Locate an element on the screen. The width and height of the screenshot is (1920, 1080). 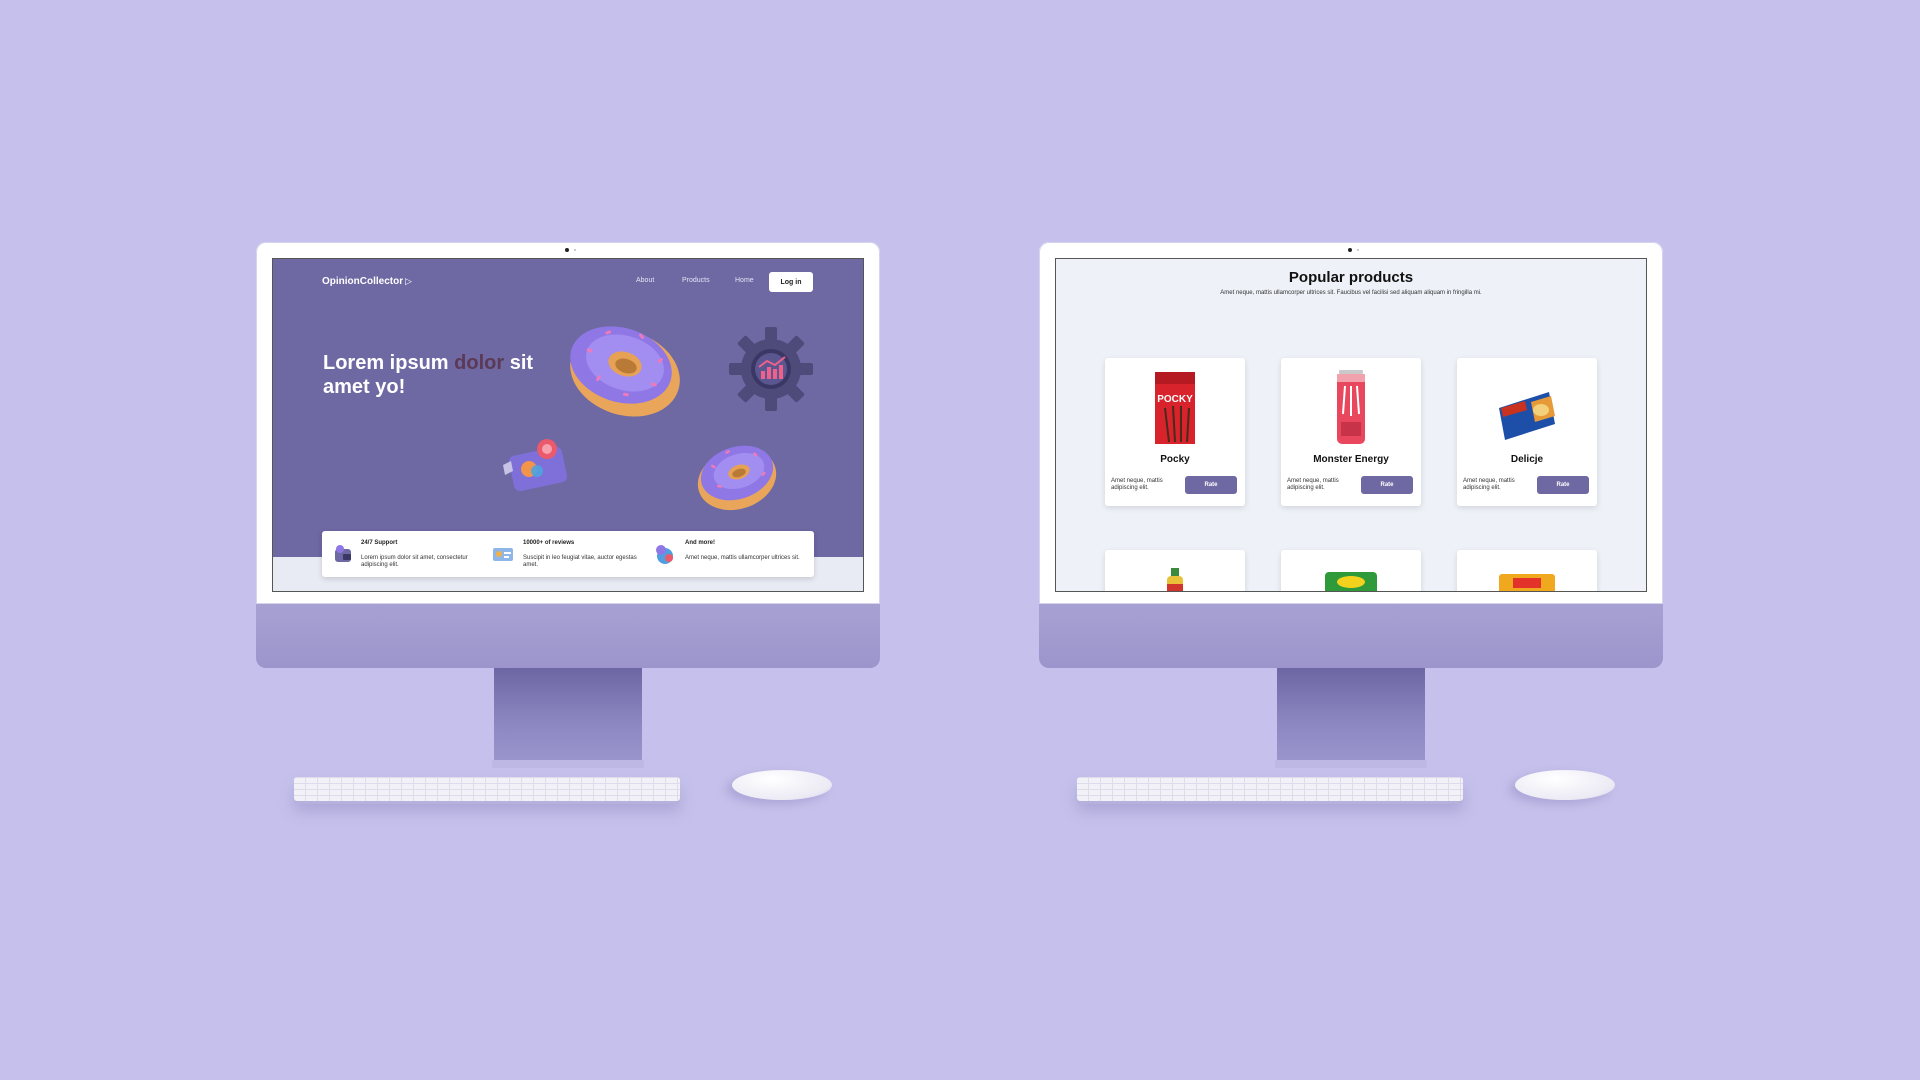
more-icon is located at coordinates (664, 554).